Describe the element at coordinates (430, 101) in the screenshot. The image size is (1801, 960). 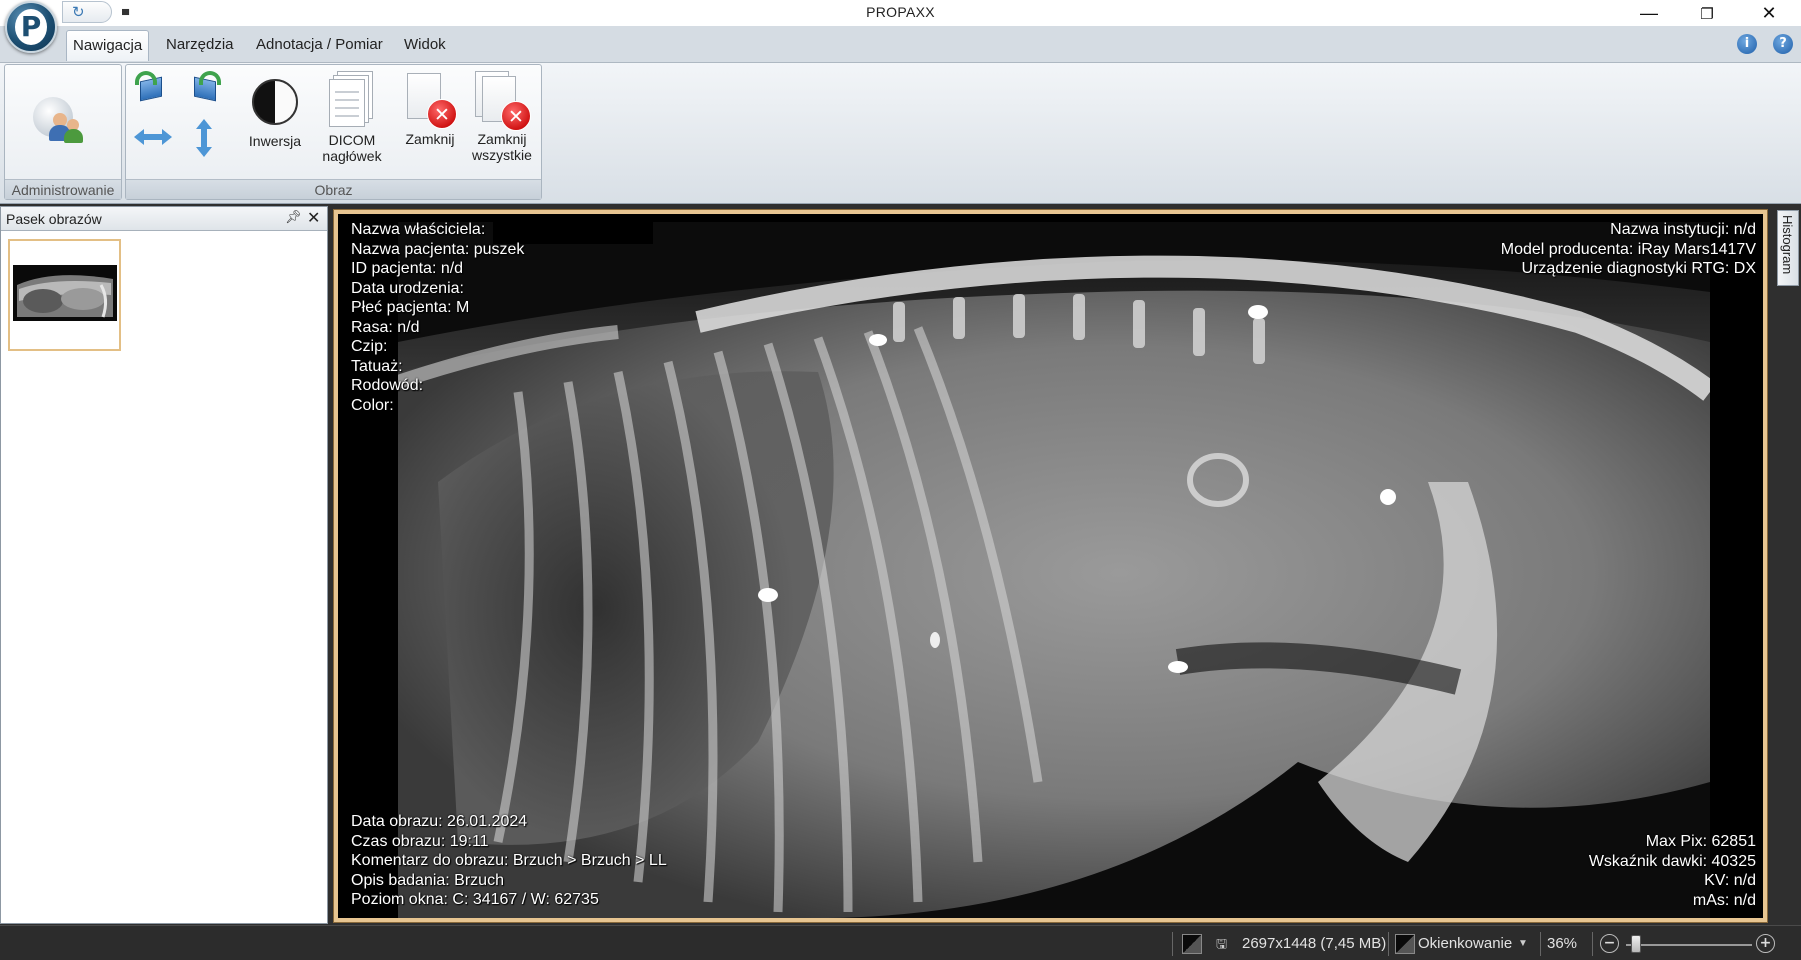
I see `close-document-icon: ✕` at that location.